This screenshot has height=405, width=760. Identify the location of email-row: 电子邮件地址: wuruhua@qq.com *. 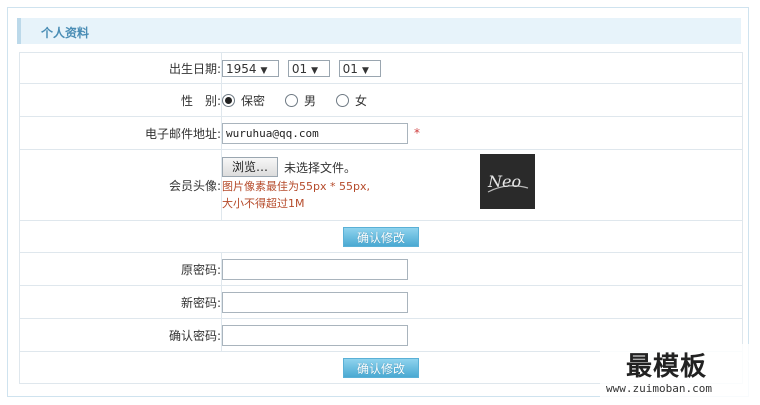
(381, 133).